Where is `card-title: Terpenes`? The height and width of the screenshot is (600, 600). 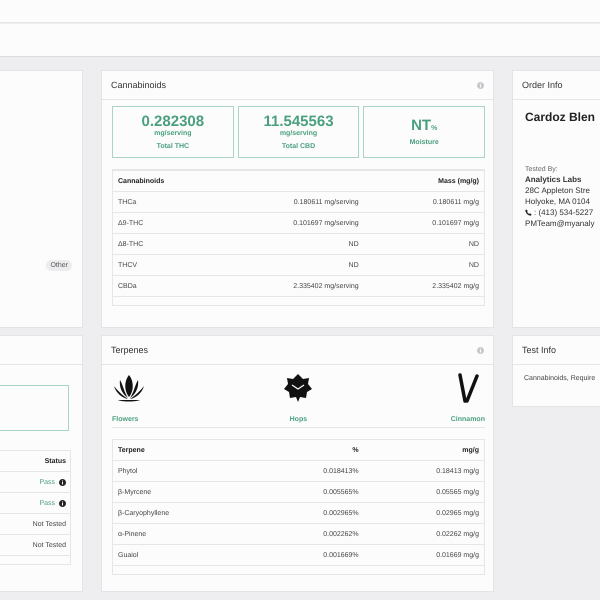 card-title: Terpenes is located at coordinates (129, 350).